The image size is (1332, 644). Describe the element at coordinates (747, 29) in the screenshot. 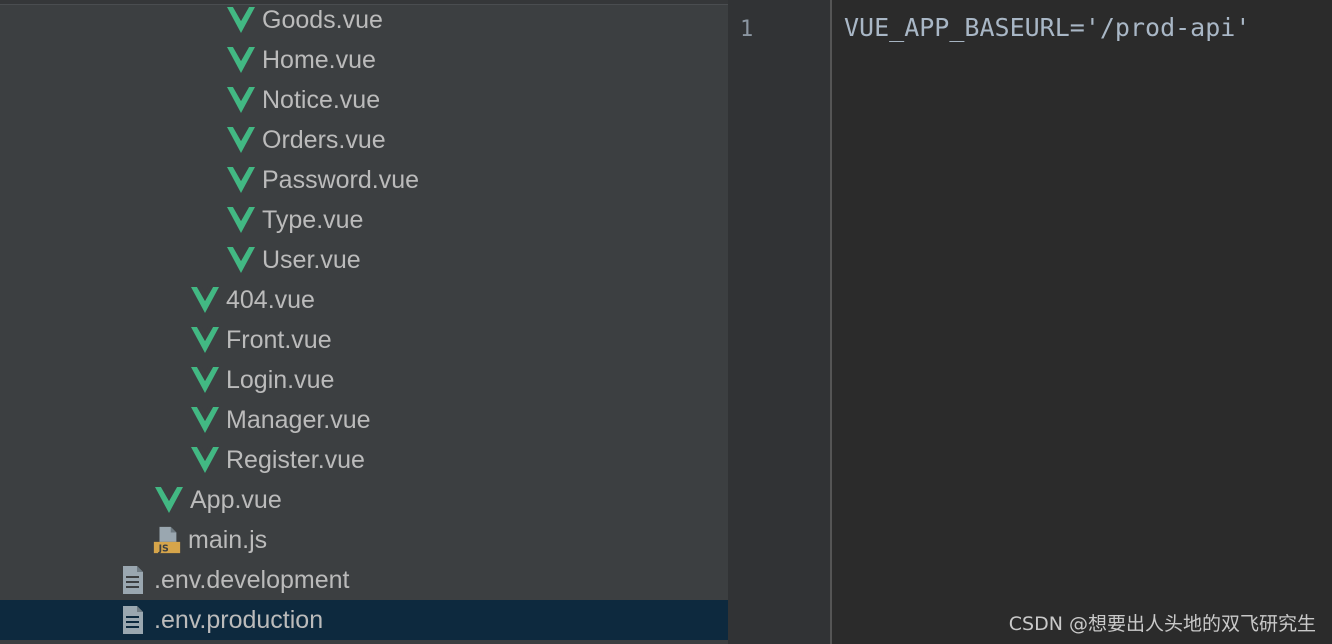

I see `line-number: 1` at that location.